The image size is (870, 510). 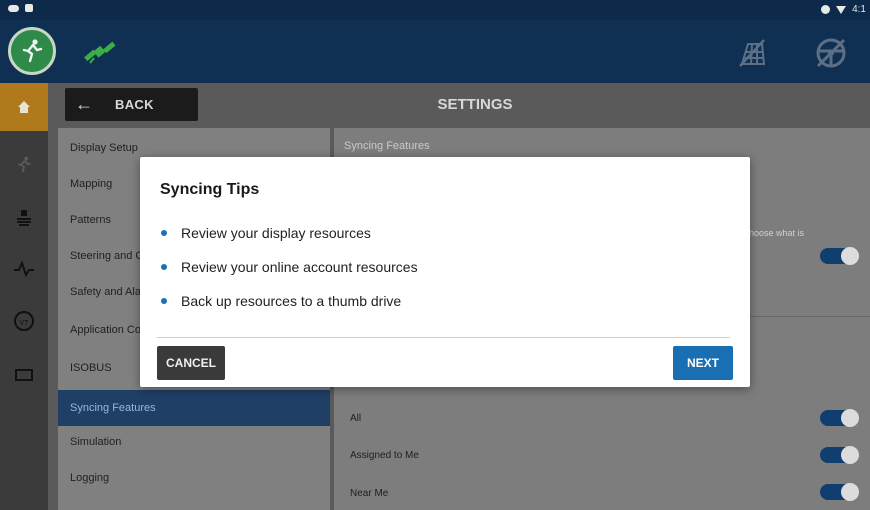 I want to click on sync-status-icon, so click(x=826, y=9).